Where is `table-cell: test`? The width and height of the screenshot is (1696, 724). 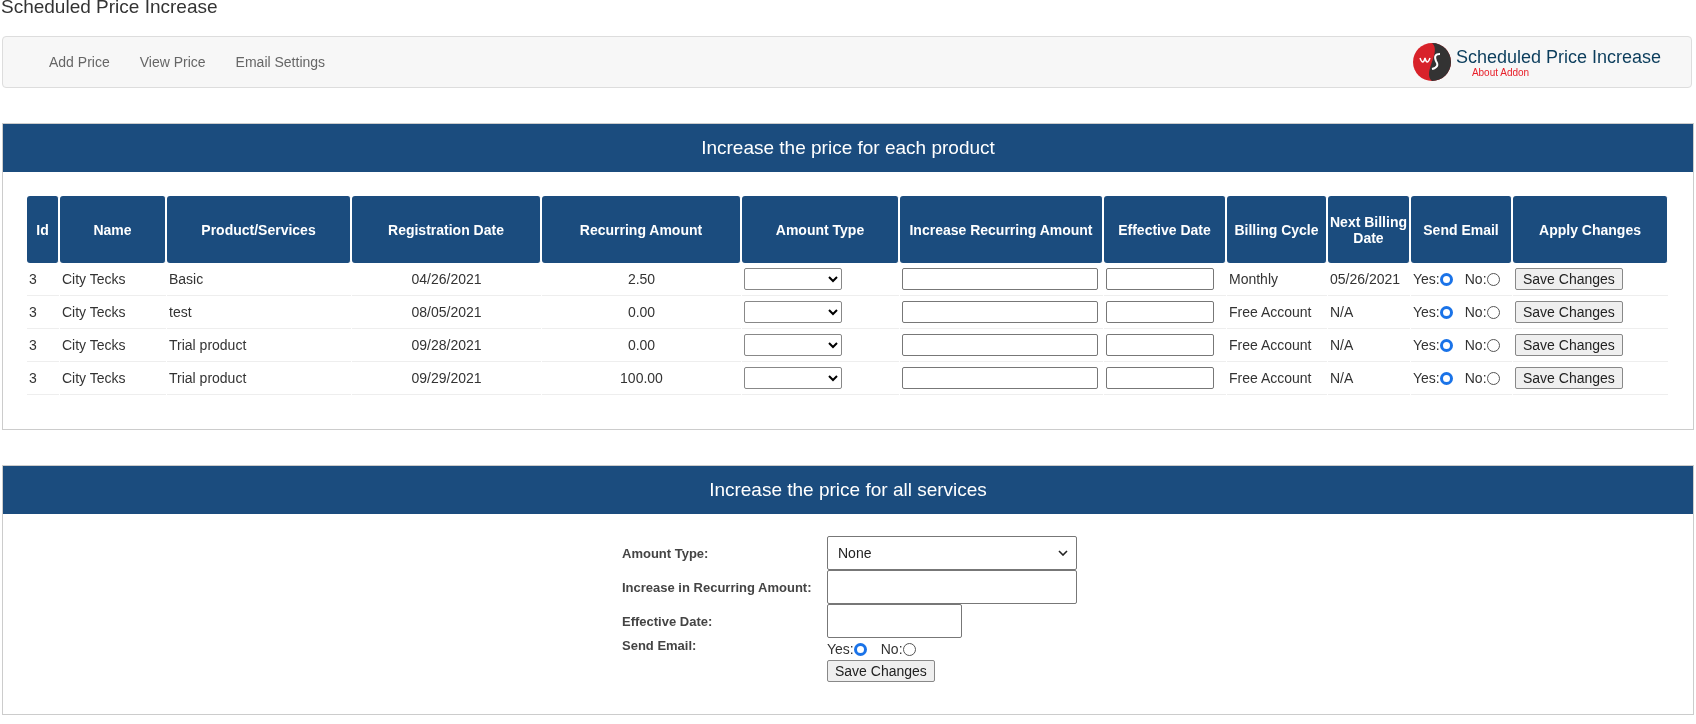
table-cell: test is located at coordinates (259, 312).